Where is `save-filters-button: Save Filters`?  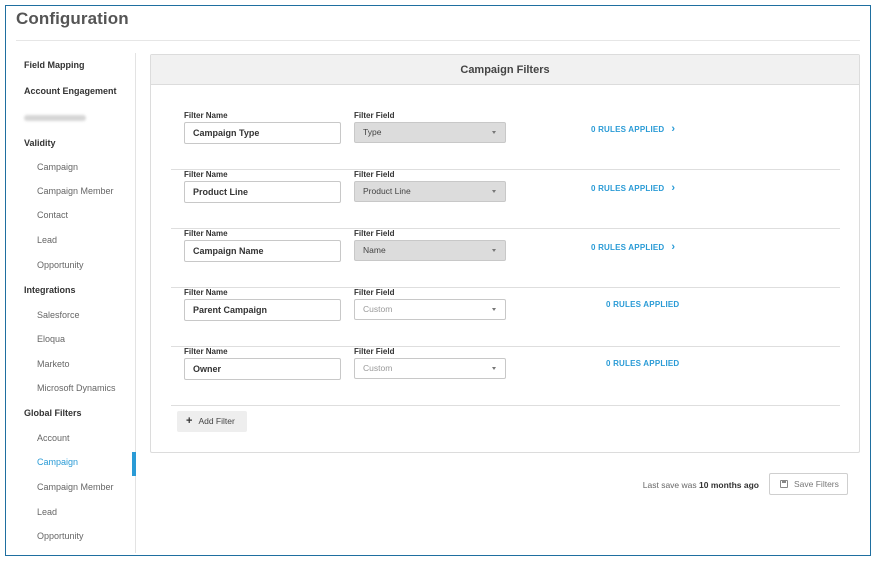 save-filters-button: Save Filters is located at coordinates (808, 484).